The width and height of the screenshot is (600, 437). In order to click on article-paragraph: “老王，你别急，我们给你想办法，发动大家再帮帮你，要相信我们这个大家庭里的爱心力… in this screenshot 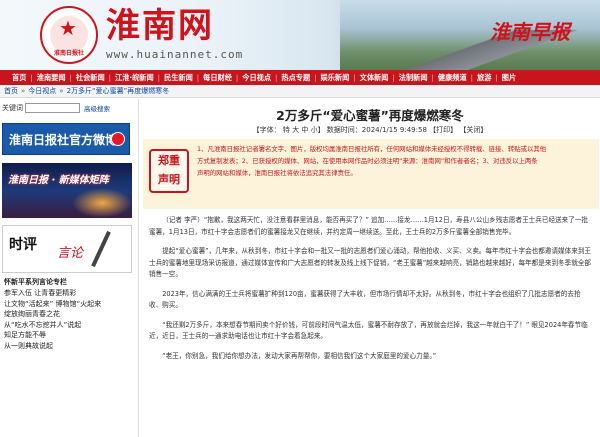, I will do `click(299, 355)`.